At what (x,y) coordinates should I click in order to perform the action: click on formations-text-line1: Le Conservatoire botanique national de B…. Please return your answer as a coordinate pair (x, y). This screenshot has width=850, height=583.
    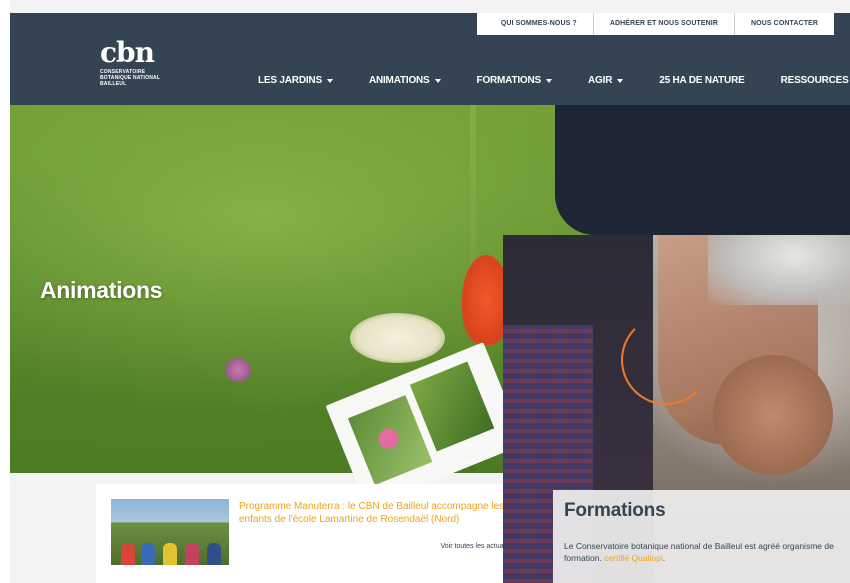
    Looking at the image, I should click on (699, 546).